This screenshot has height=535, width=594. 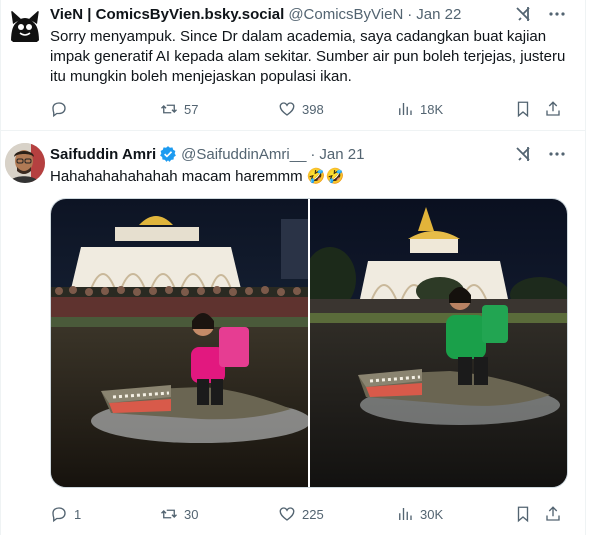 I want to click on tweet-header: Saifuddin Amri @SaifuddinAmri__ · Jan 21, so click(x=207, y=154).